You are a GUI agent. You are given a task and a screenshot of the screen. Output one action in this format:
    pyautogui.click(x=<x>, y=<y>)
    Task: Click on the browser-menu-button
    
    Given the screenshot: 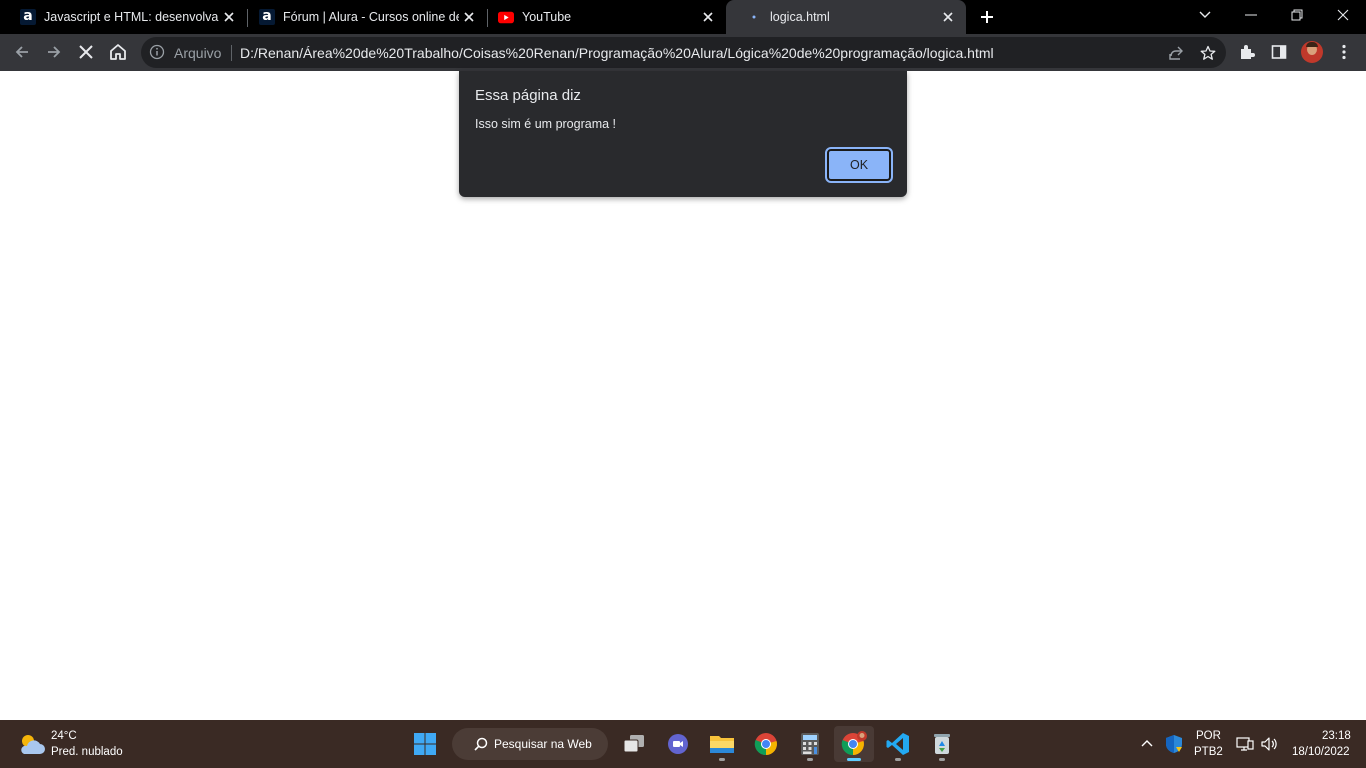 What is the action you would take?
    pyautogui.click(x=1344, y=52)
    